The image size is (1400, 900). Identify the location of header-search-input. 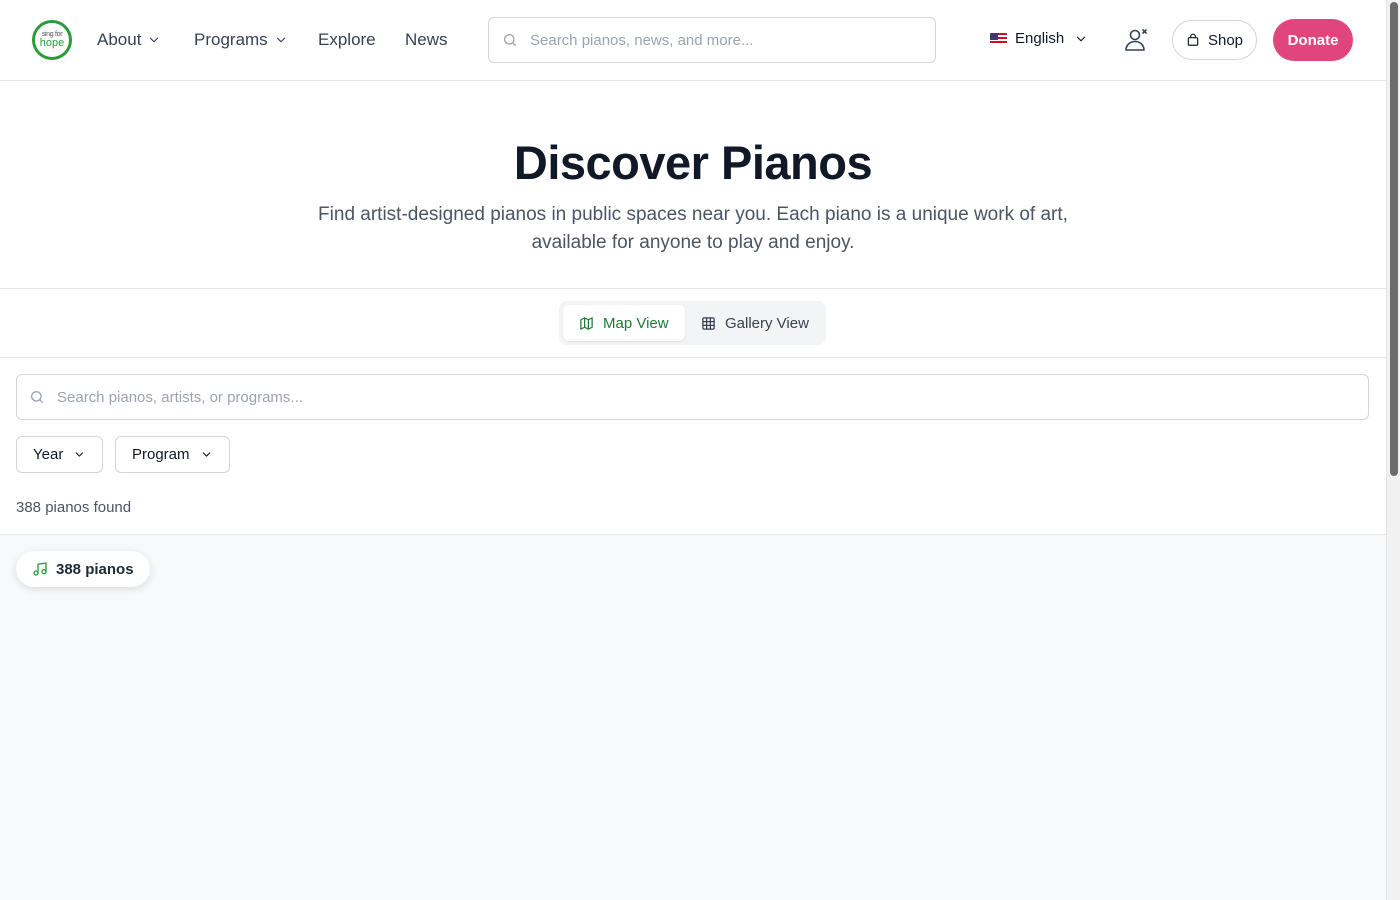
(732, 40).